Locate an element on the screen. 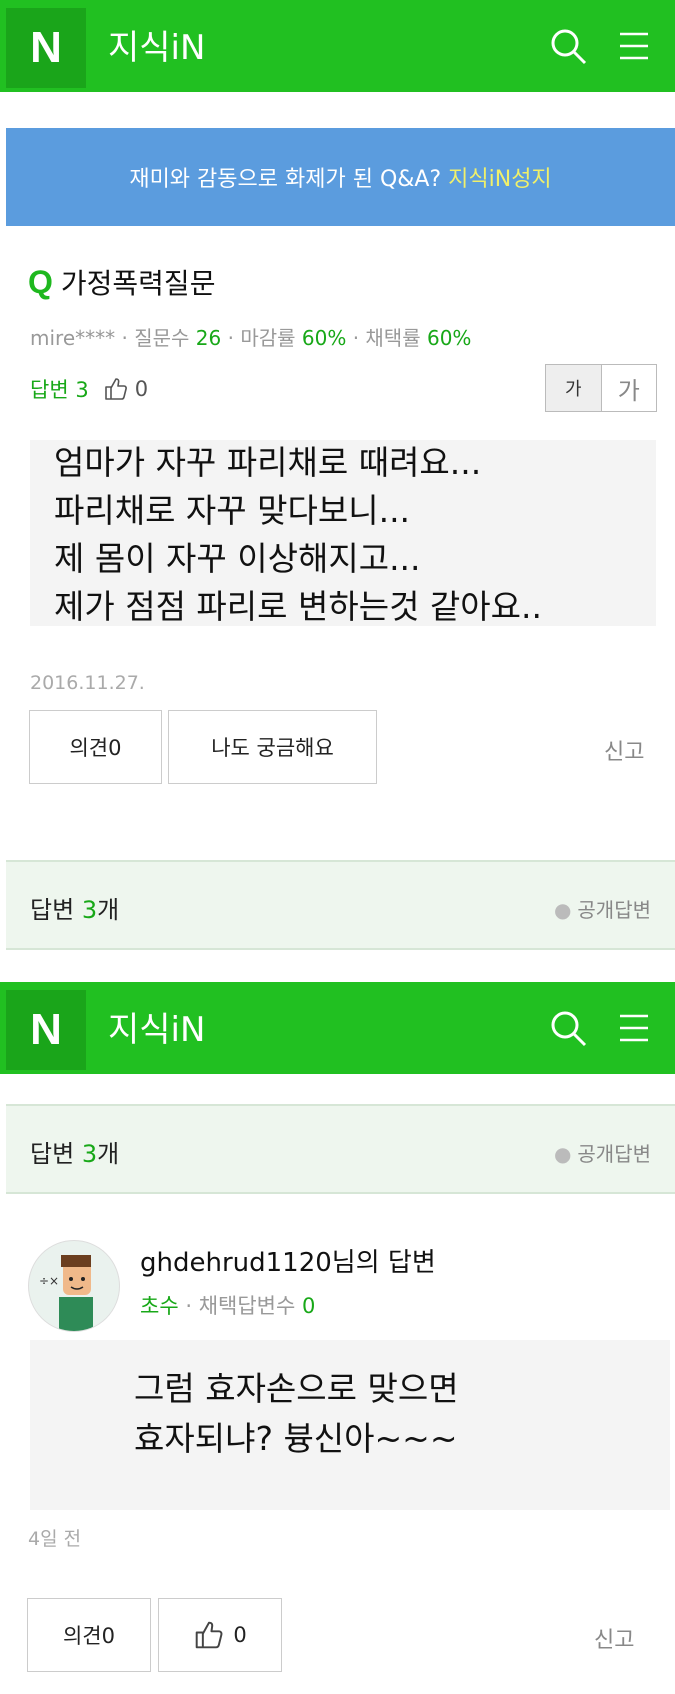  question-body-line: 제가 점점 파리로 변하는것 같아요.. is located at coordinates (298, 606).